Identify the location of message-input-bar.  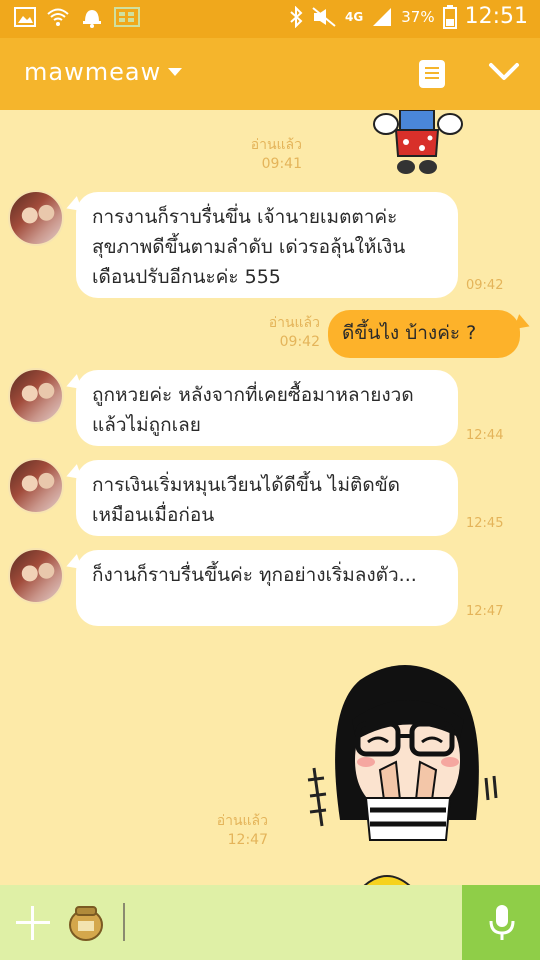
(270, 922).